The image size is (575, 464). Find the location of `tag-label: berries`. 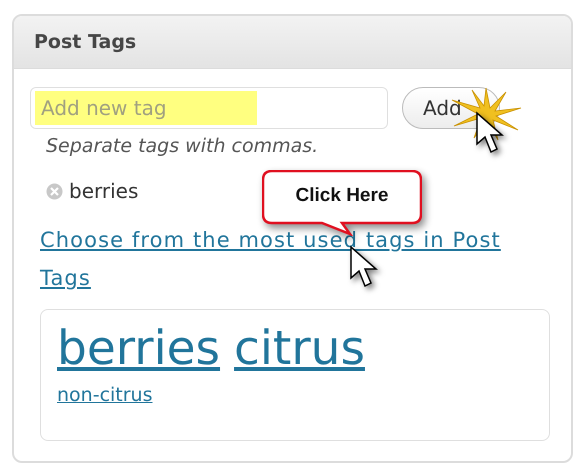

tag-label: berries is located at coordinates (103, 191).